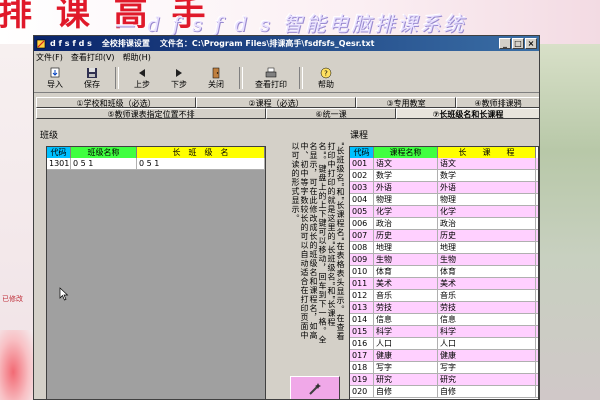  I want to click on previous-step-button: 上步, so click(142, 78).